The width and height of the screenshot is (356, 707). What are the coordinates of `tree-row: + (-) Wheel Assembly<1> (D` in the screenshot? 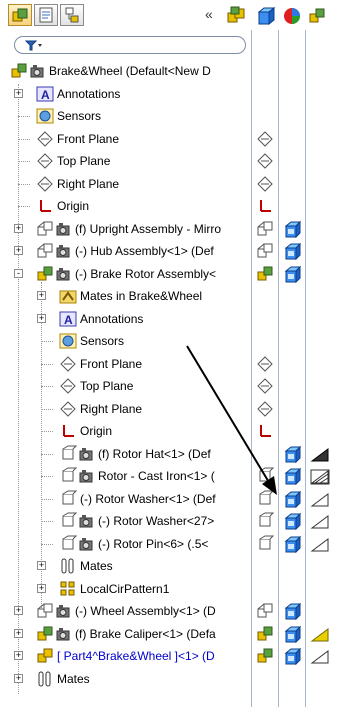 It's located at (178, 611).